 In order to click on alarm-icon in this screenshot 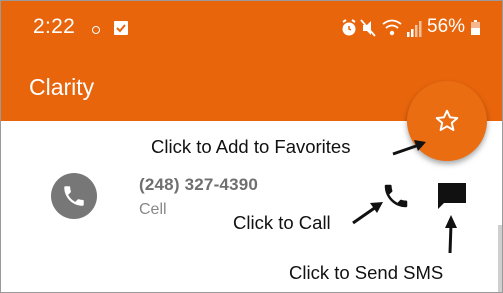, I will do `click(349, 27)`.